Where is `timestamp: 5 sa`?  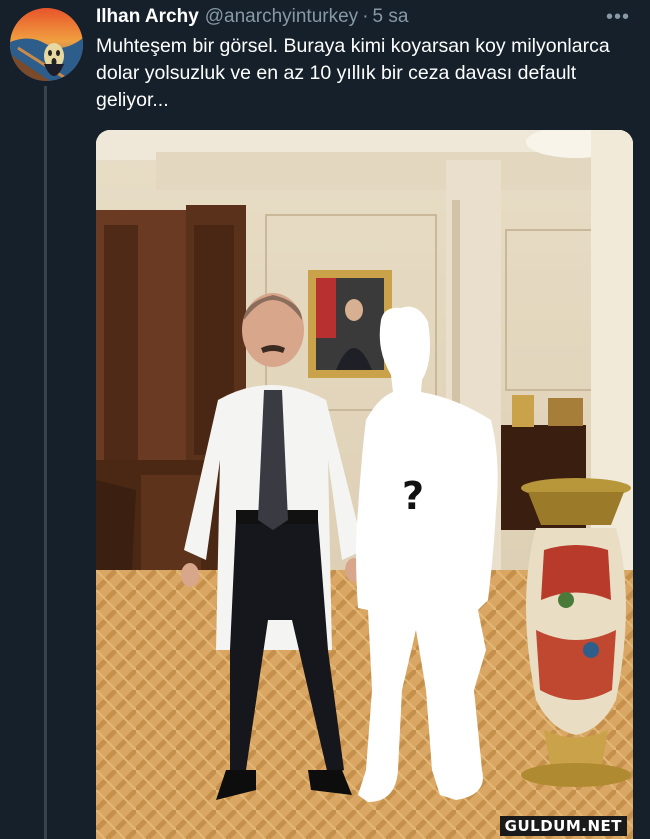
timestamp: 5 sa is located at coordinates (391, 17).